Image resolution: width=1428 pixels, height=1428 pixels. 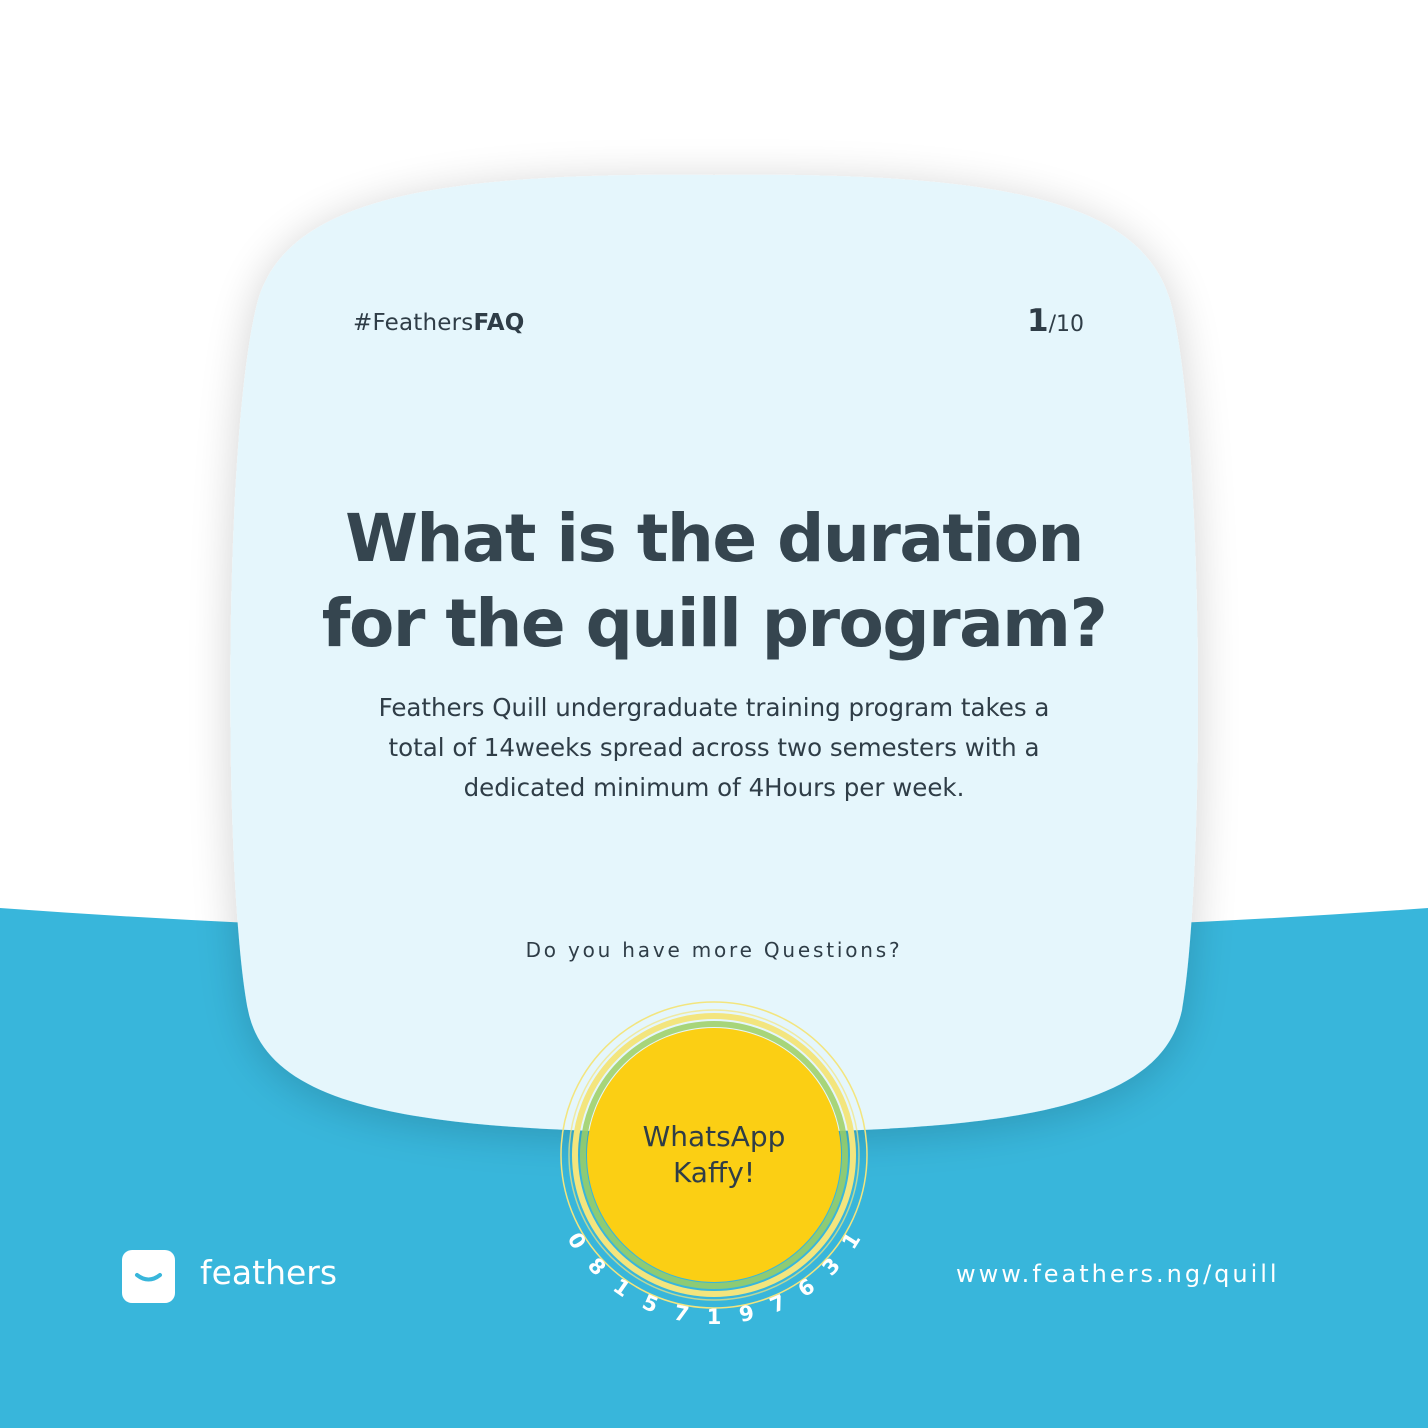 I want to click on question-line: for the quill program?, so click(x=714, y=623).